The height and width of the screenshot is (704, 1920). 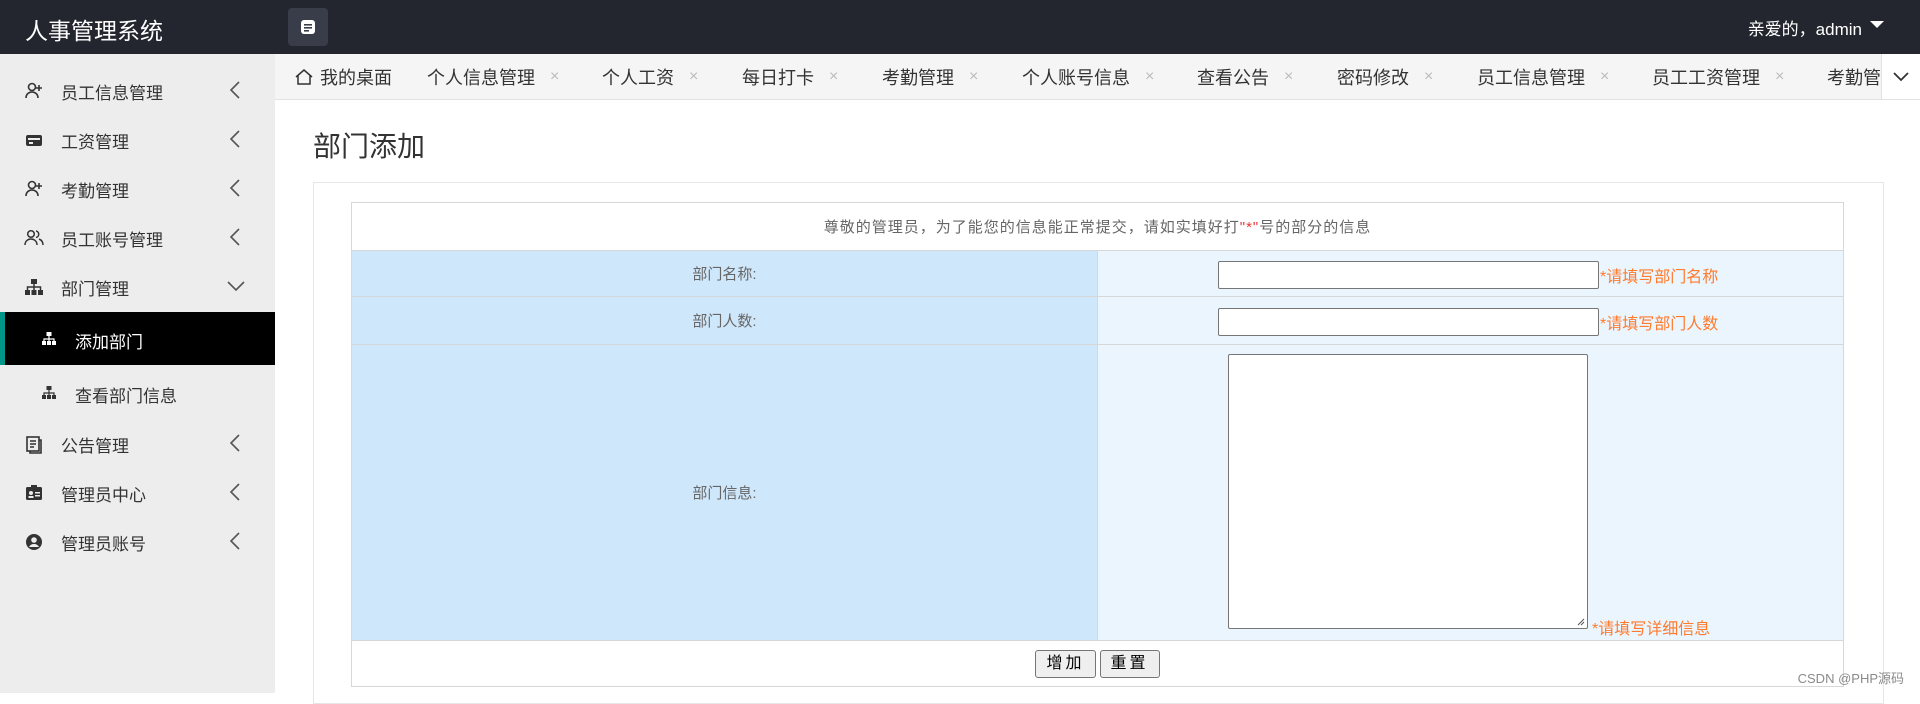 I want to click on resize-handle-icon, so click(x=1580, y=621).